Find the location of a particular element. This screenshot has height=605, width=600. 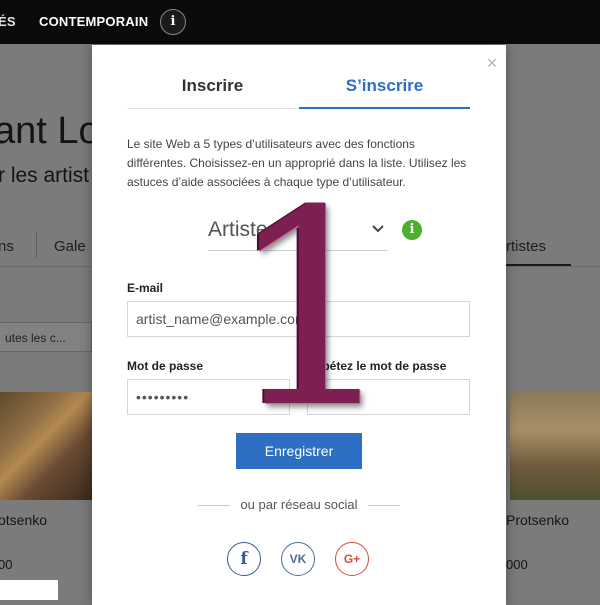

email-label: E-mail is located at coordinates (145, 288).